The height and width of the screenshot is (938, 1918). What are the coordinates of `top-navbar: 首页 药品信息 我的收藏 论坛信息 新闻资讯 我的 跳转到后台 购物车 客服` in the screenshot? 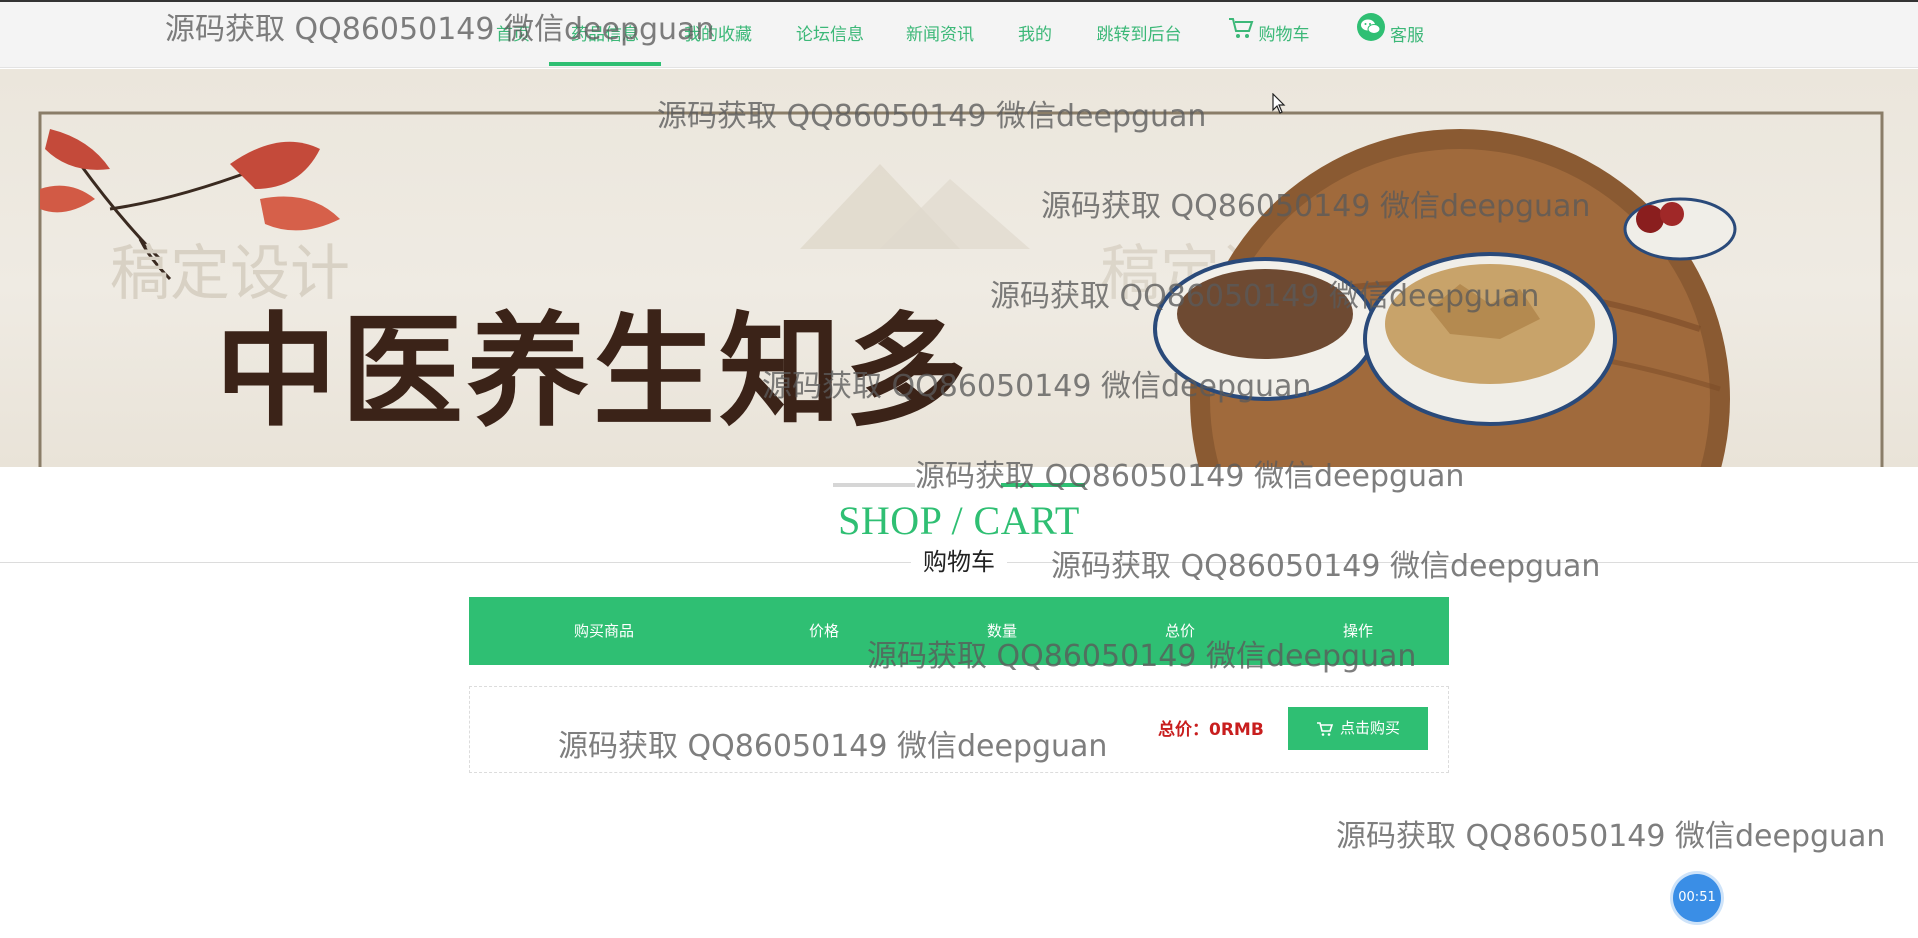 It's located at (959, 35).